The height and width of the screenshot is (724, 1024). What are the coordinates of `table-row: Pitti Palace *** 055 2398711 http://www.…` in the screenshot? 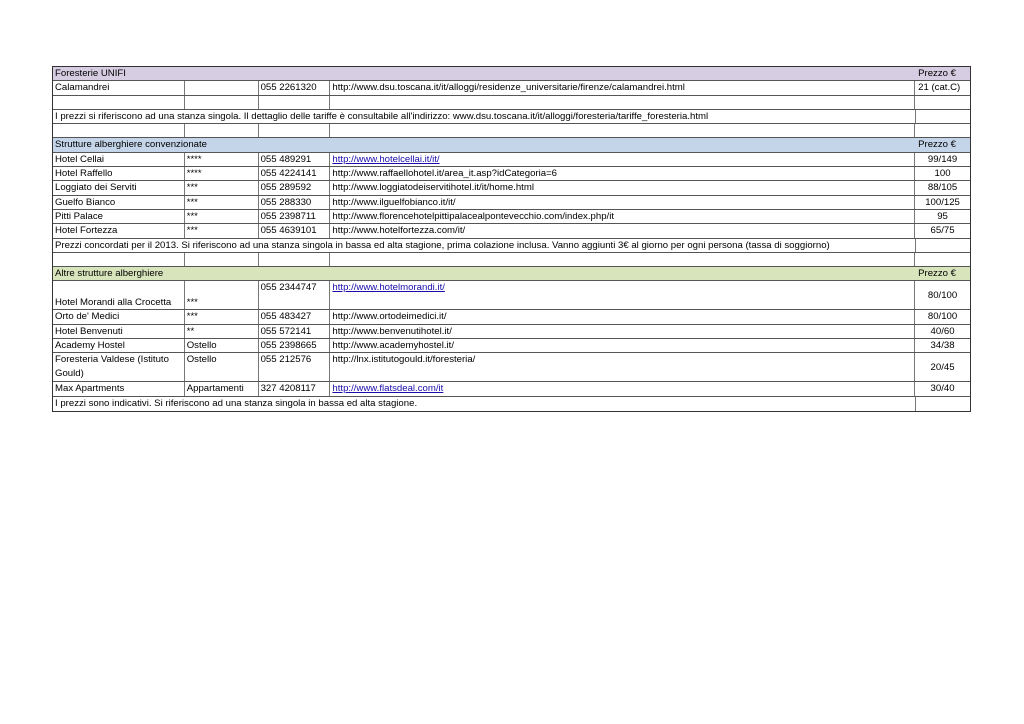 It's located at (511, 217).